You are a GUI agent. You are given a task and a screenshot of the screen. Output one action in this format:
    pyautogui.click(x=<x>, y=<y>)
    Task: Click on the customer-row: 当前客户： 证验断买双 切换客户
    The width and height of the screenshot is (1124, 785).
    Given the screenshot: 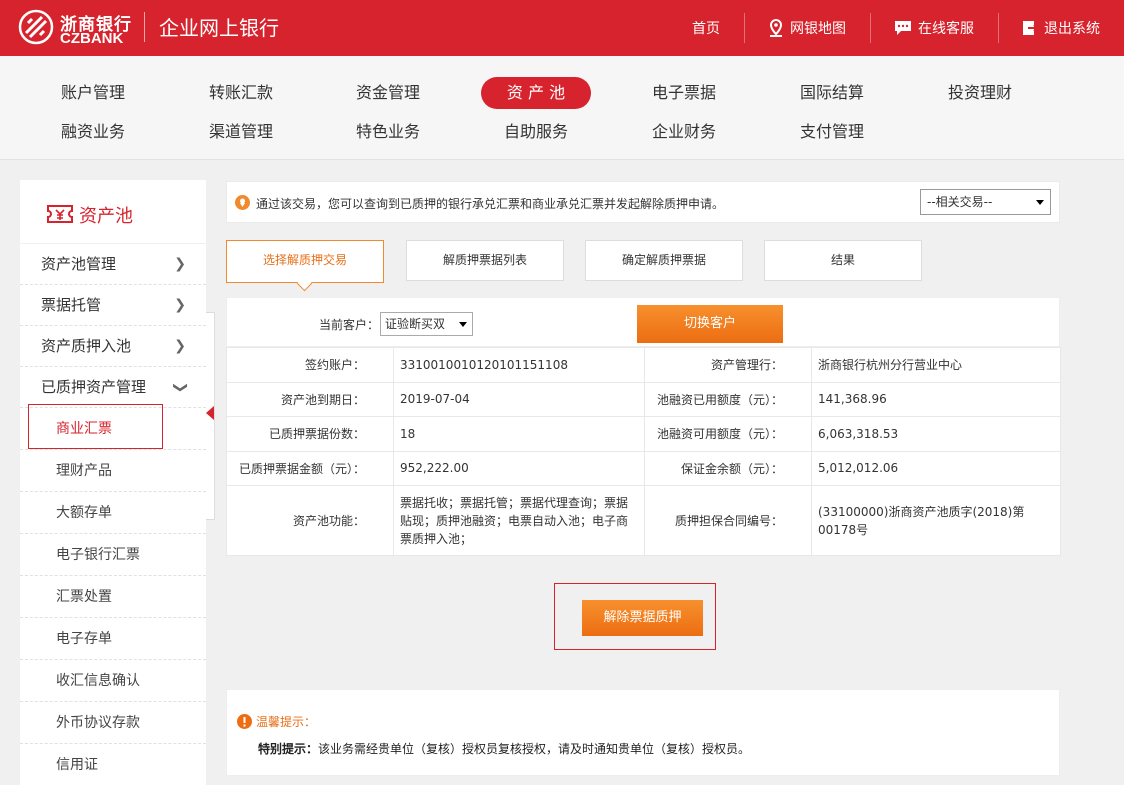 What is the action you would take?
    pyautogui.click(x=643, y=322)
    